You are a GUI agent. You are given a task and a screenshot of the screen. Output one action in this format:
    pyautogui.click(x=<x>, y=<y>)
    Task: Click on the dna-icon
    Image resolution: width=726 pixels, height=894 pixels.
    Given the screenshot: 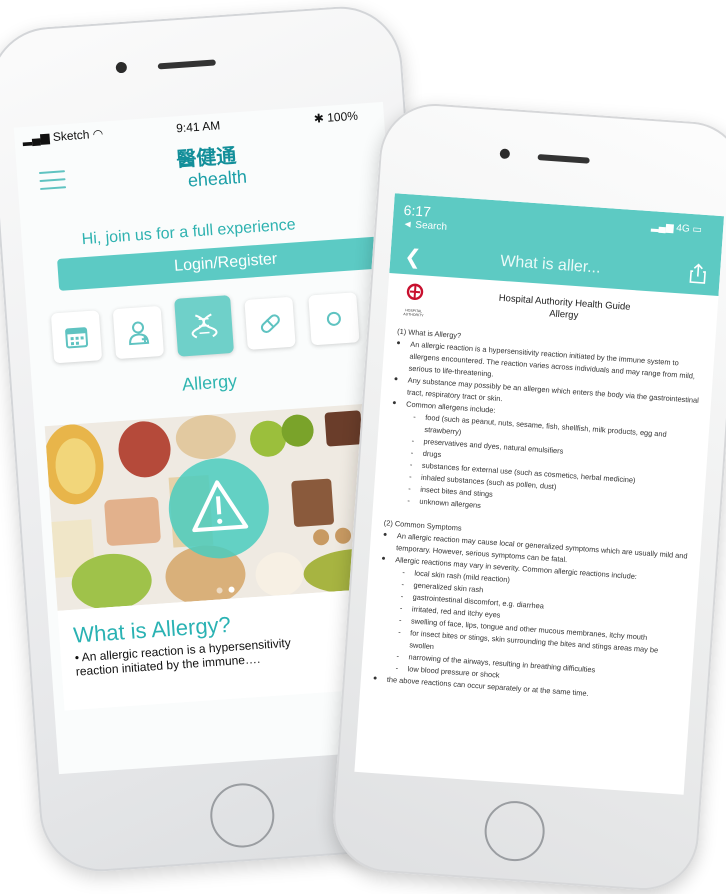 What is the action you would take?
    pyautogui.click(x=204, y=326)
    